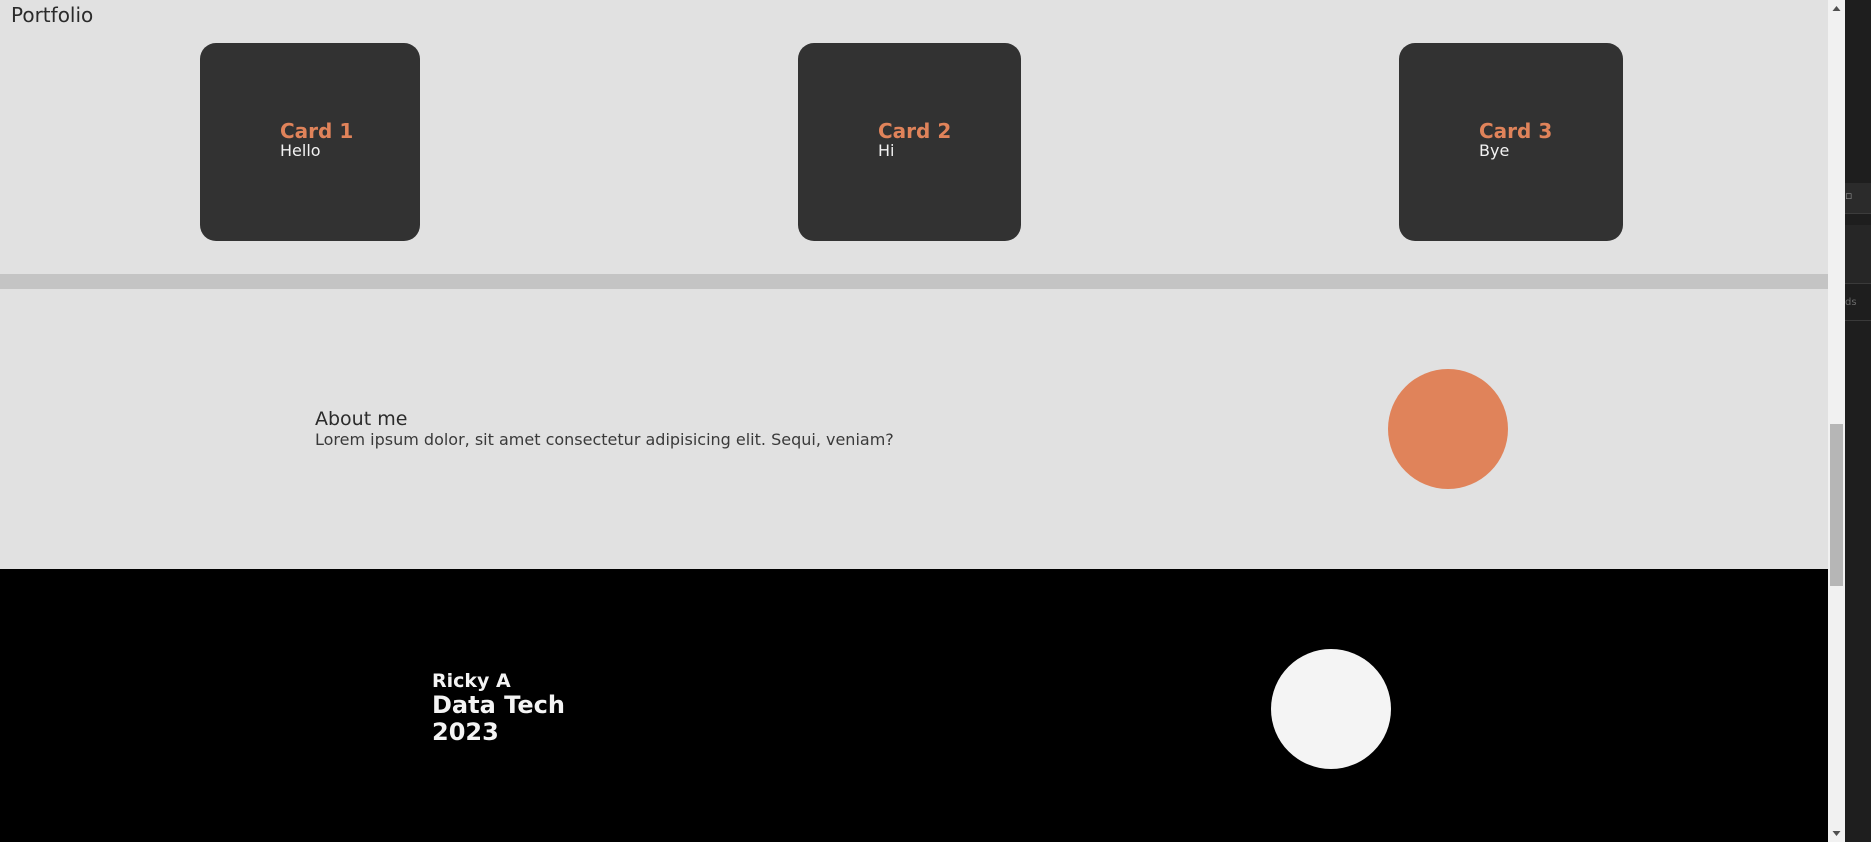 Image resolution: width=1871 pixels, height=842 pixels. I want to click on side-panel-row: ds, so click(1858, 305).